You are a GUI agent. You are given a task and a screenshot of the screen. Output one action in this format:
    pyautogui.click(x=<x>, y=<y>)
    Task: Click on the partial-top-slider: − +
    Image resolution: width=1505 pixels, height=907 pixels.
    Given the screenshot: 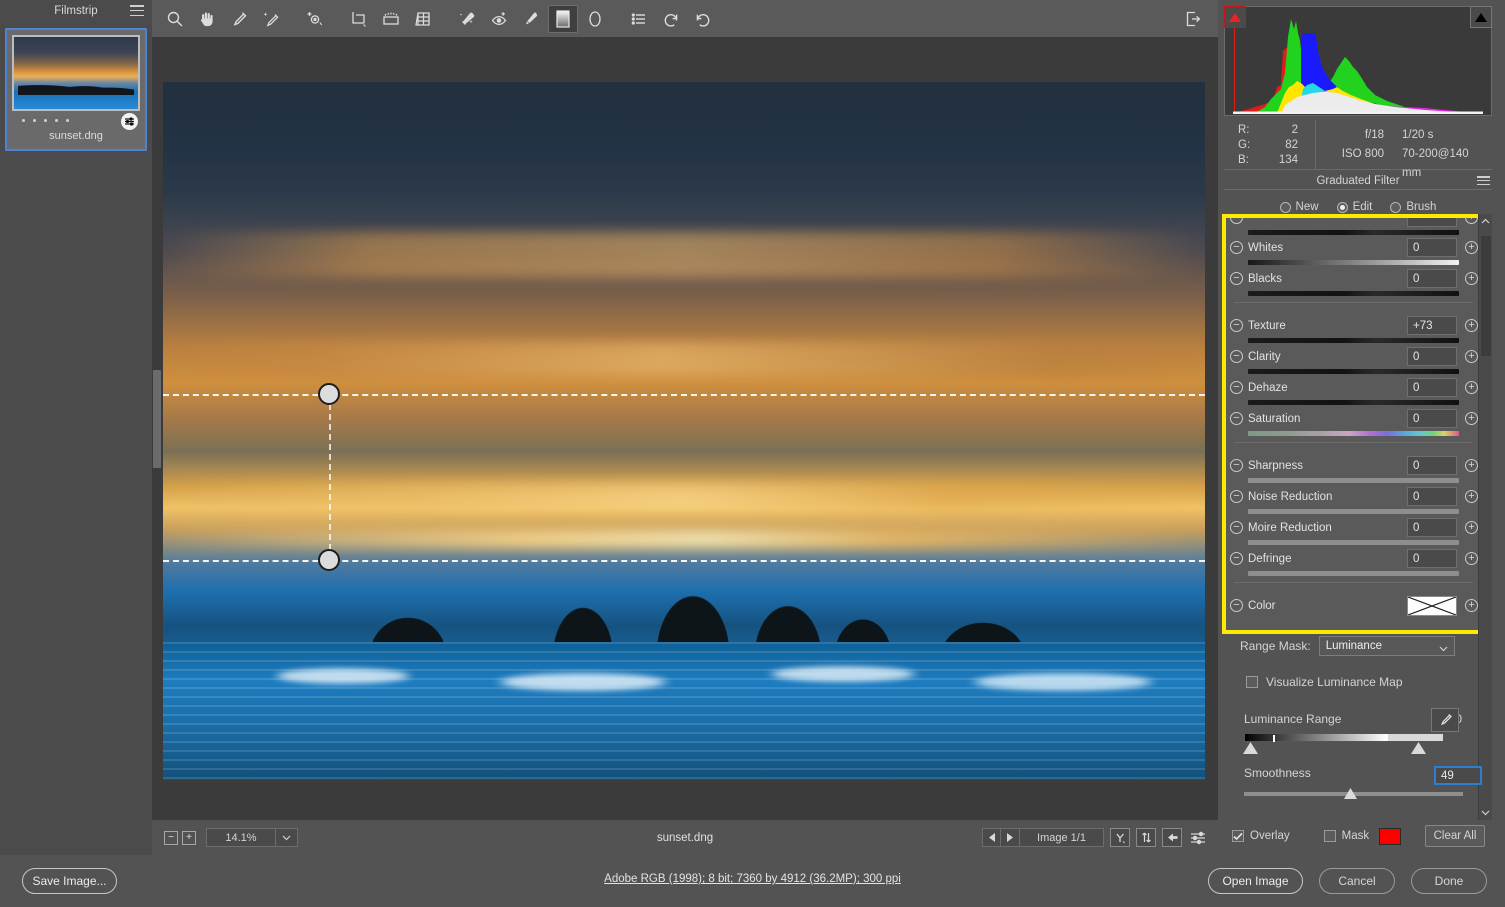 What is the action you would take?
    pyautogui.click(x=1353, y=227)
    